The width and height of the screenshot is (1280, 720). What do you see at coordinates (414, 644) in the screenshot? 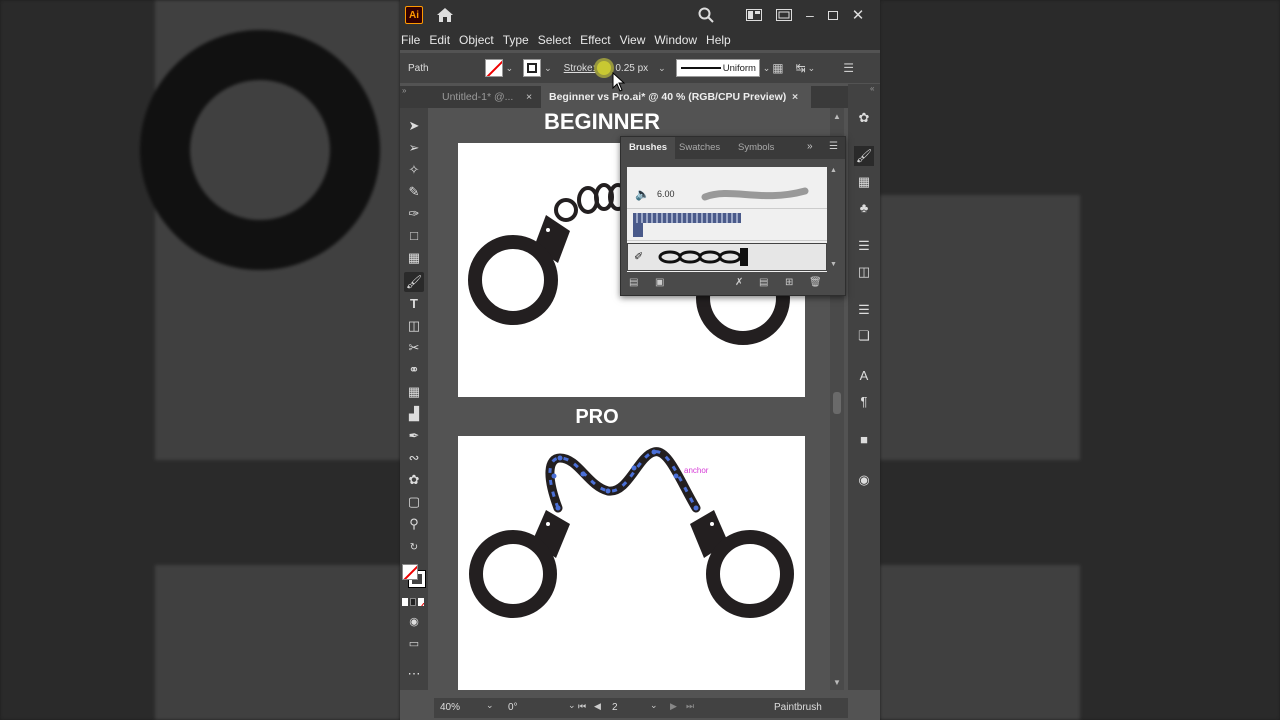
I see `change-screen-mode-icon: ▭` at bounding box center [414, 644].